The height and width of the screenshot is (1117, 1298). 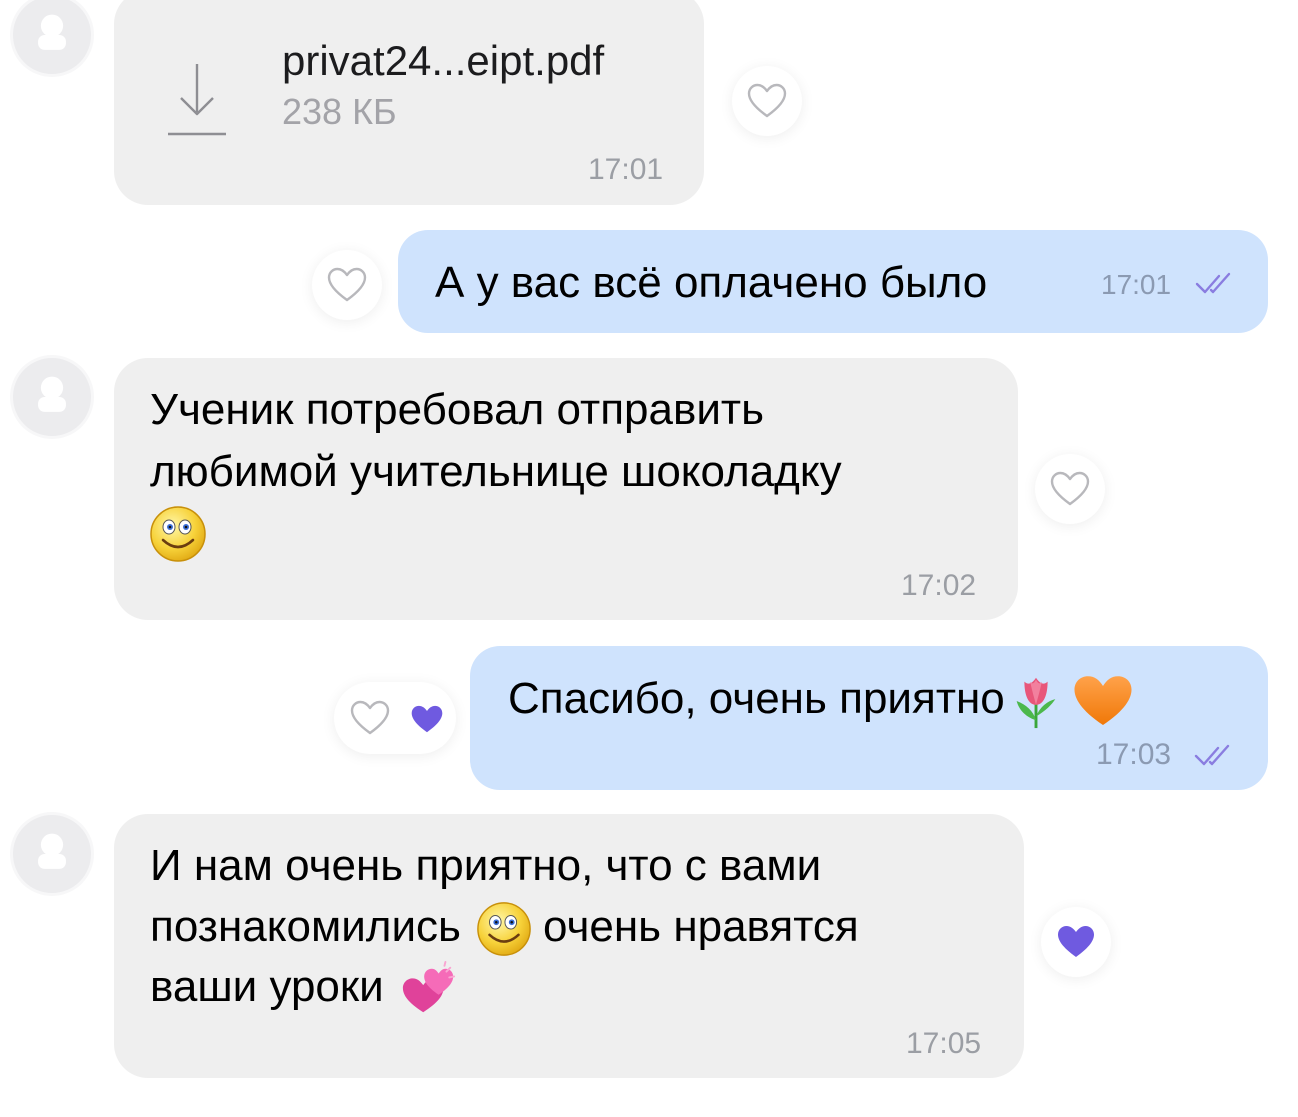 I want to click on file-message-bubble: privat24...eipt.pdf 238 КБ 17:01, so click(x=409, y=102).